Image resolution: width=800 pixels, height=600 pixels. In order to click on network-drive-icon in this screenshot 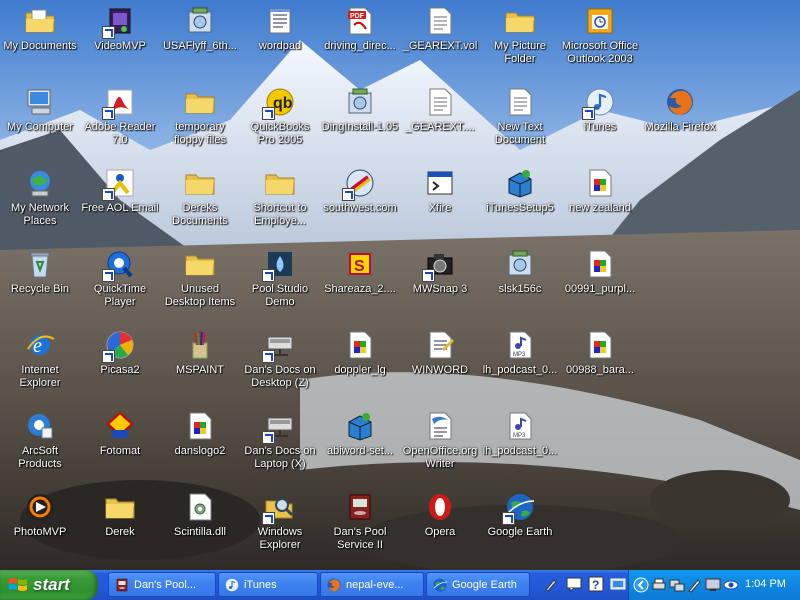, I will do `click(279, 427)`.